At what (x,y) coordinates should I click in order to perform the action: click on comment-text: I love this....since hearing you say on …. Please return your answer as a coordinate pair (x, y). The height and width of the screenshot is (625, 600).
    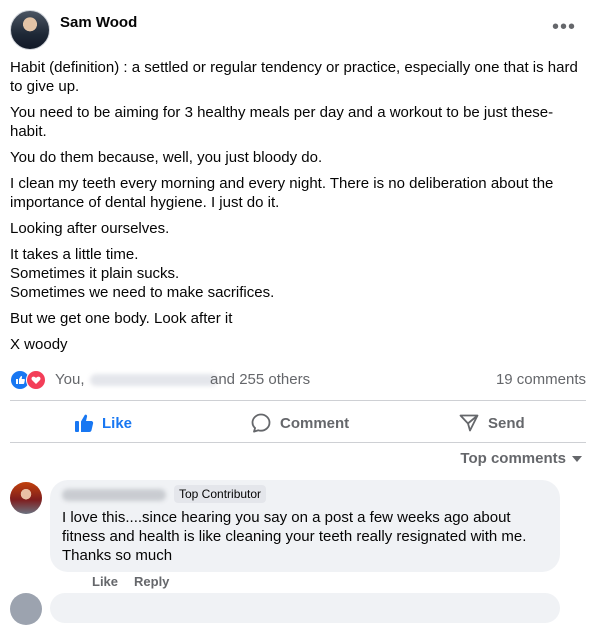
    Looking at the image, I should click on (294, 536).